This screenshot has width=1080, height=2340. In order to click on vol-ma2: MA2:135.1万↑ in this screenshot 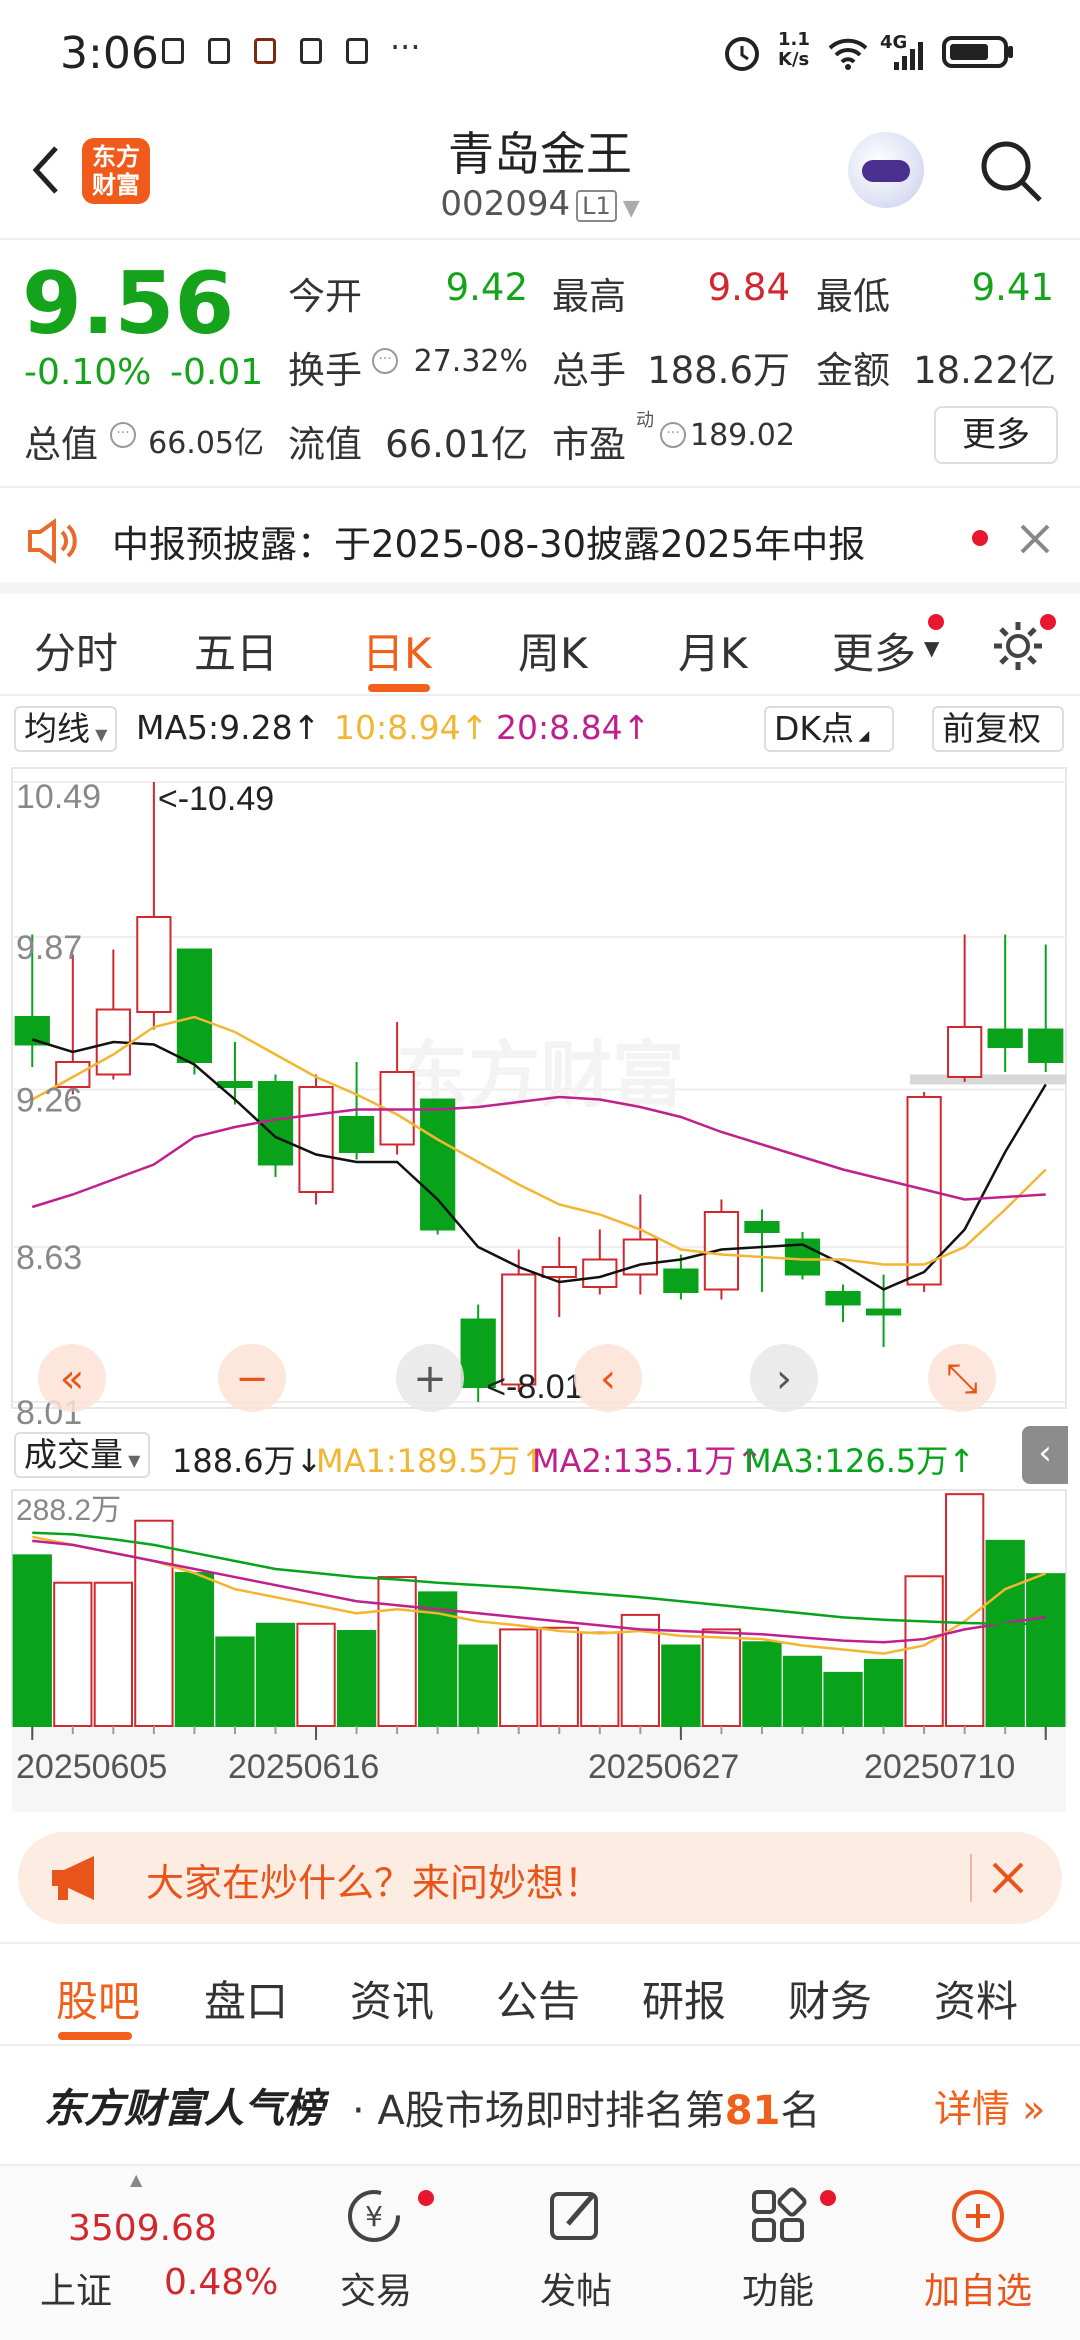, I will do `click(648, 1461)`.